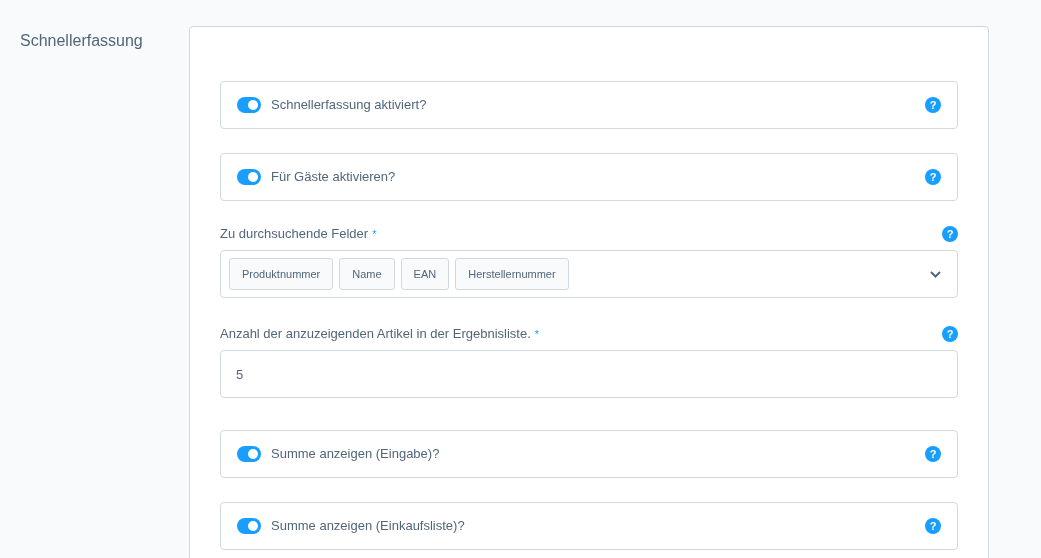 This screenshot has height=558, width=1041. What do you see at coordinates (349, 105) in the screenshot?
I see `toggle-label: Schnellerfassung aktiviert?` at bounding box center [349, 105].